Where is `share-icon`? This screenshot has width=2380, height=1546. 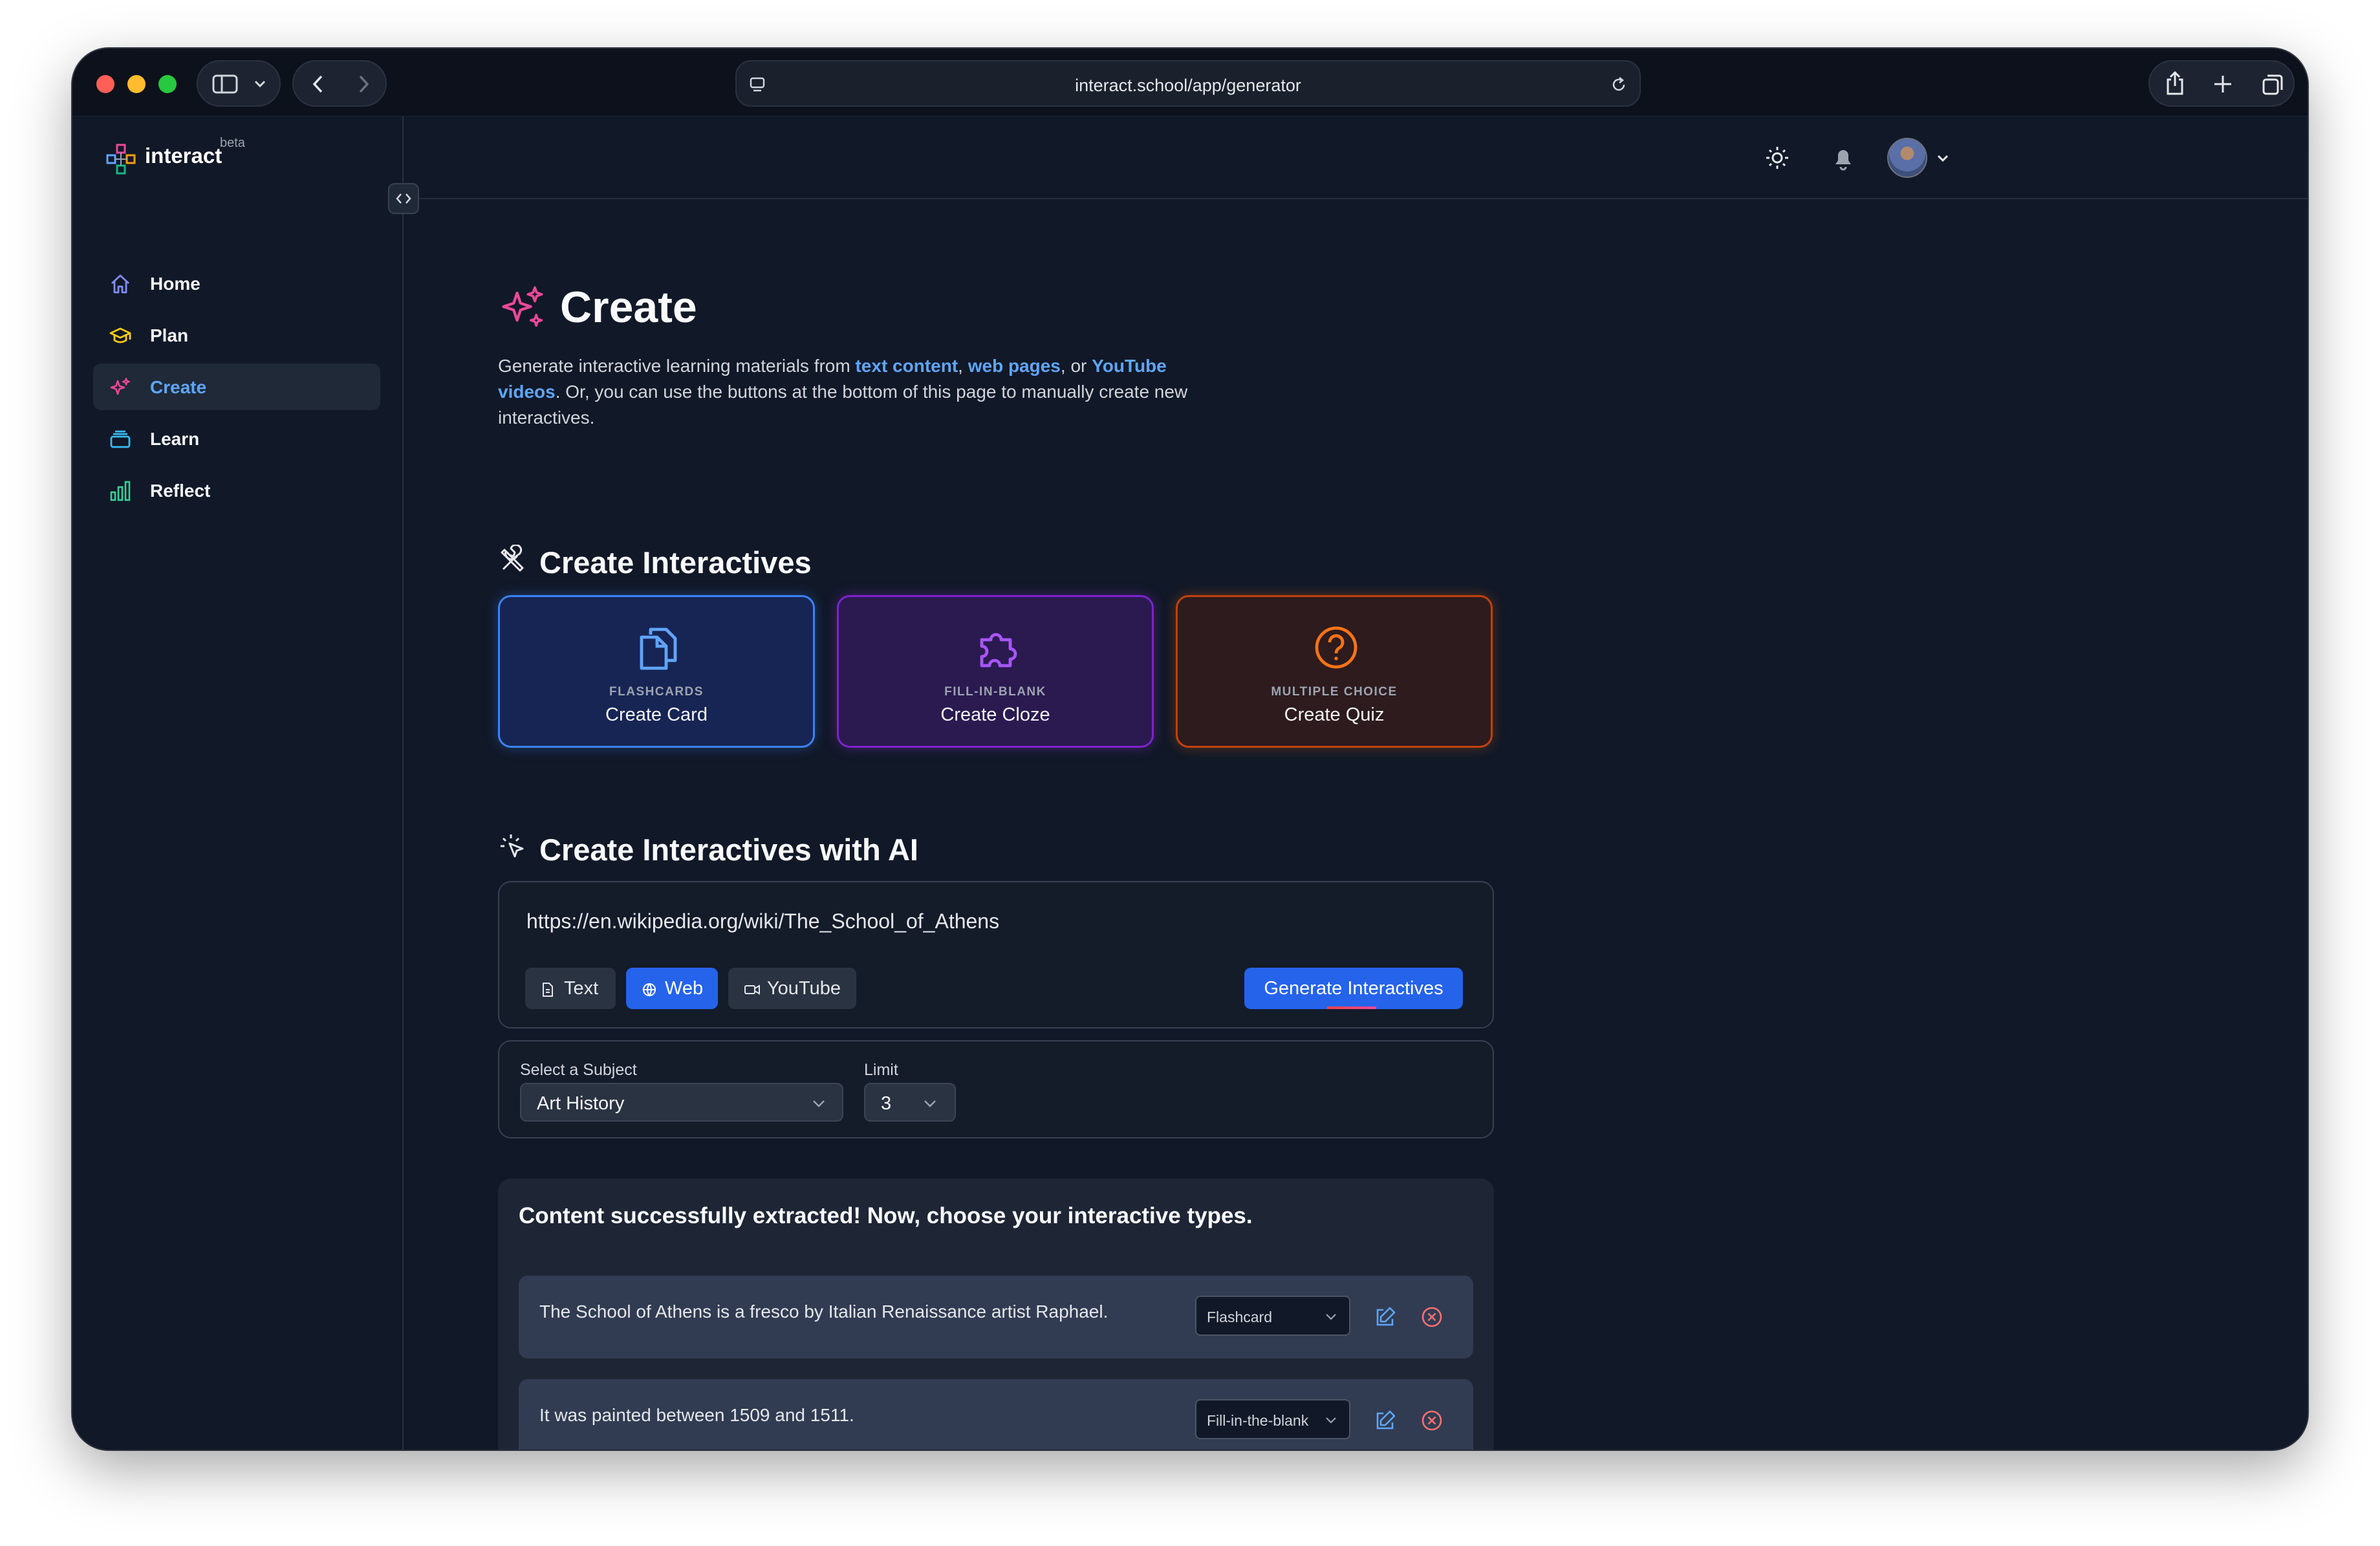
share-icon is located at coordinates (2175, 83).